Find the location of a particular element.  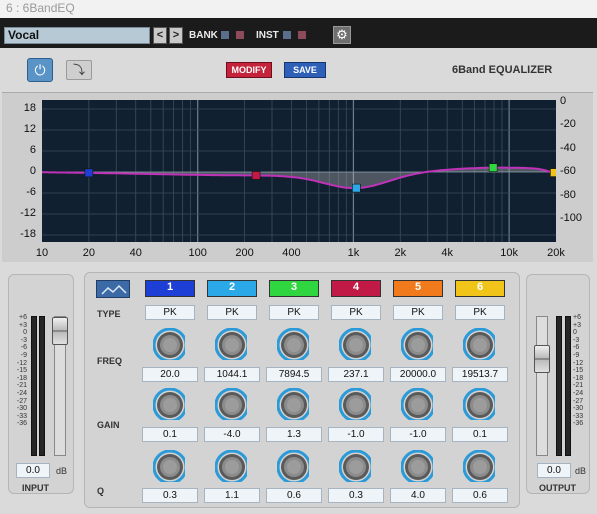

settings-button: ⚙ is located at coordinates (342, 35).